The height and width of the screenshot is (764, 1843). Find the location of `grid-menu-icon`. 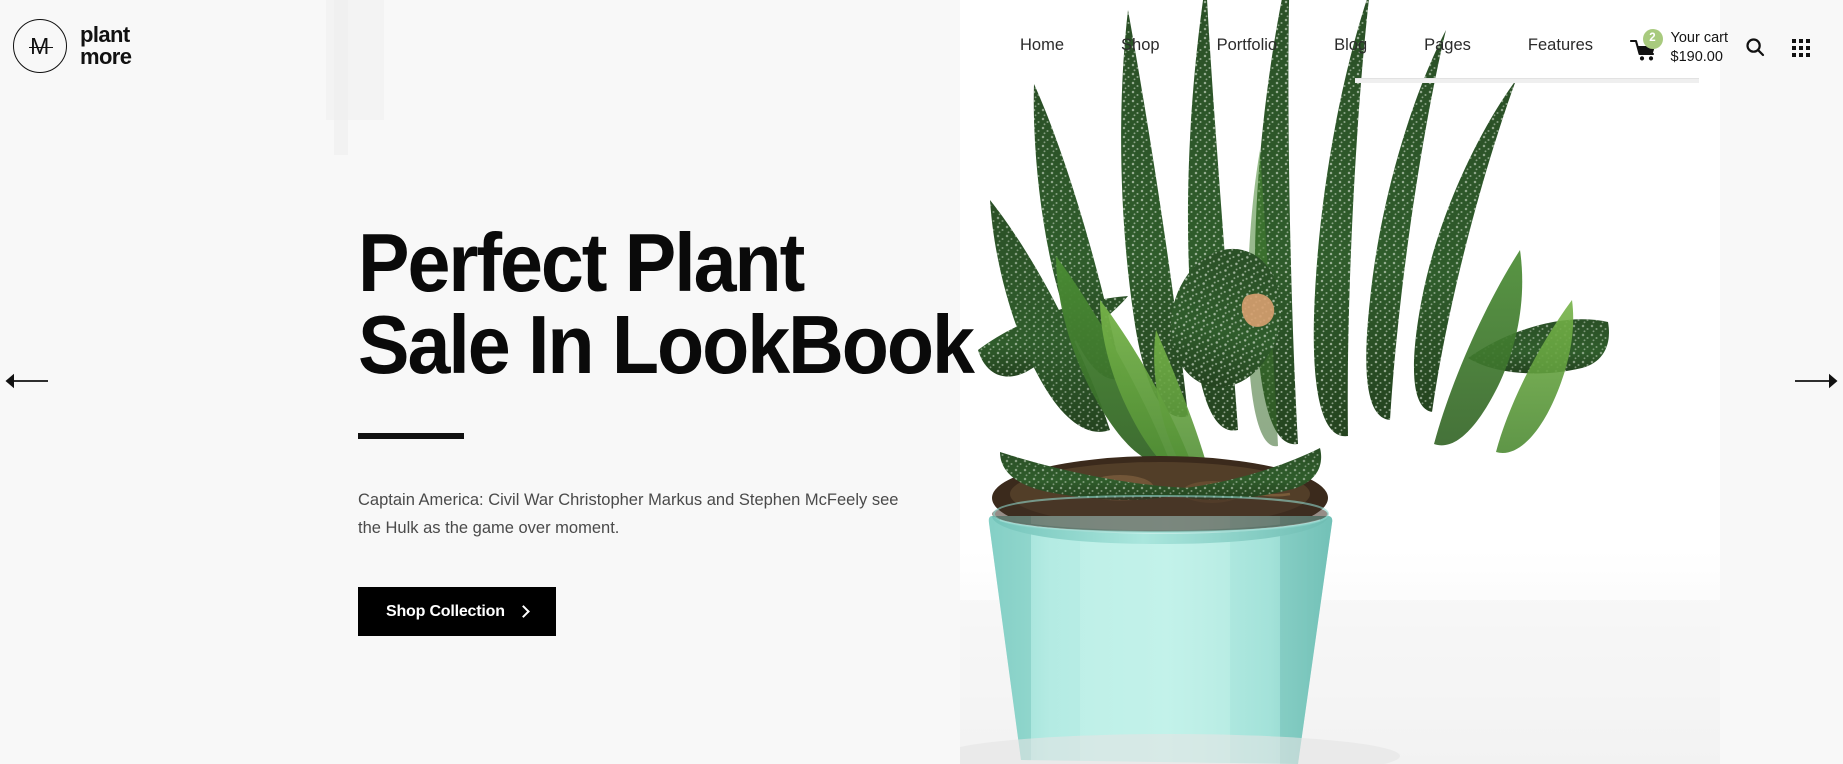

grid-menu-icon is located at coordinates (1801, 48).